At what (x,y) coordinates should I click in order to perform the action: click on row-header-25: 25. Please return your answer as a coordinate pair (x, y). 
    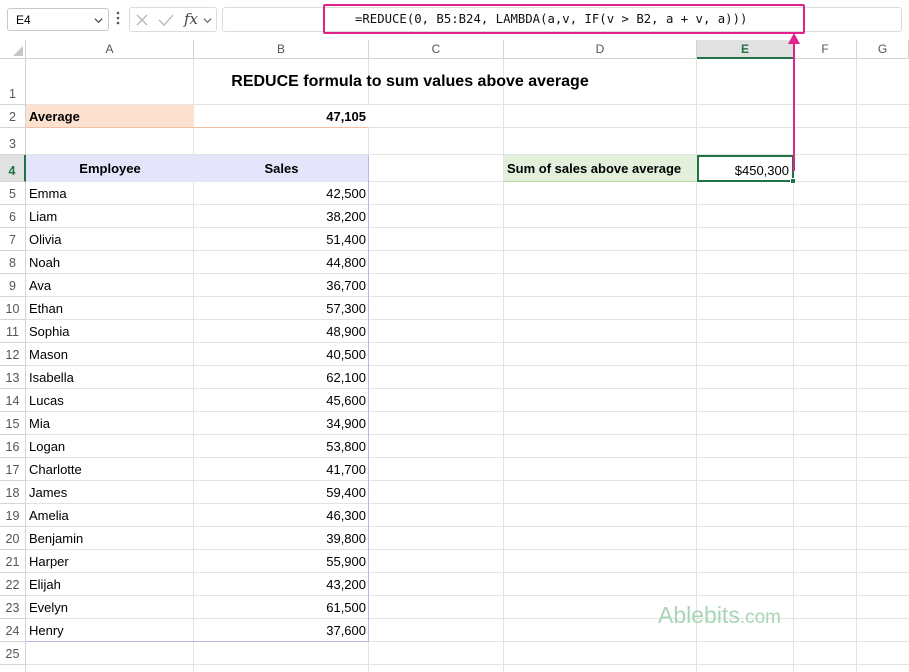
    Looking at the image, I should click on (13, 653).